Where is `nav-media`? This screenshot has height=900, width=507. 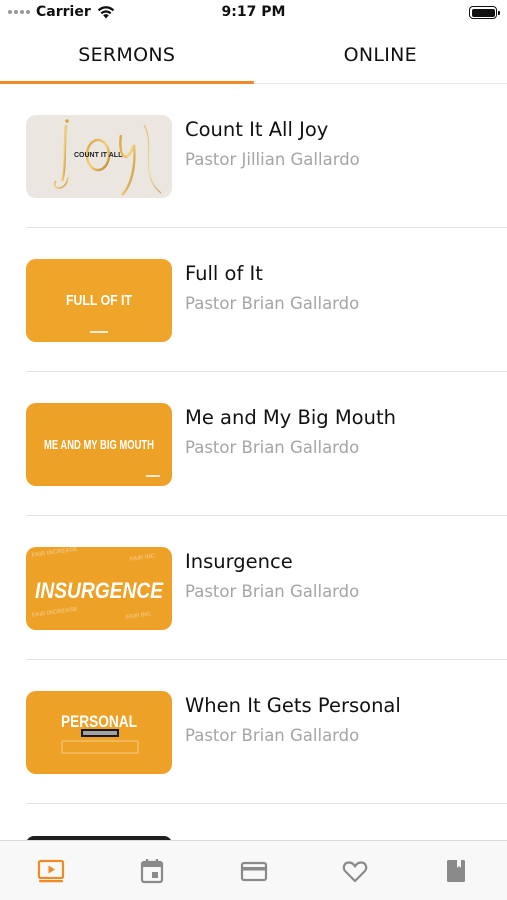
nav-media is located at coordinates (50, 870).